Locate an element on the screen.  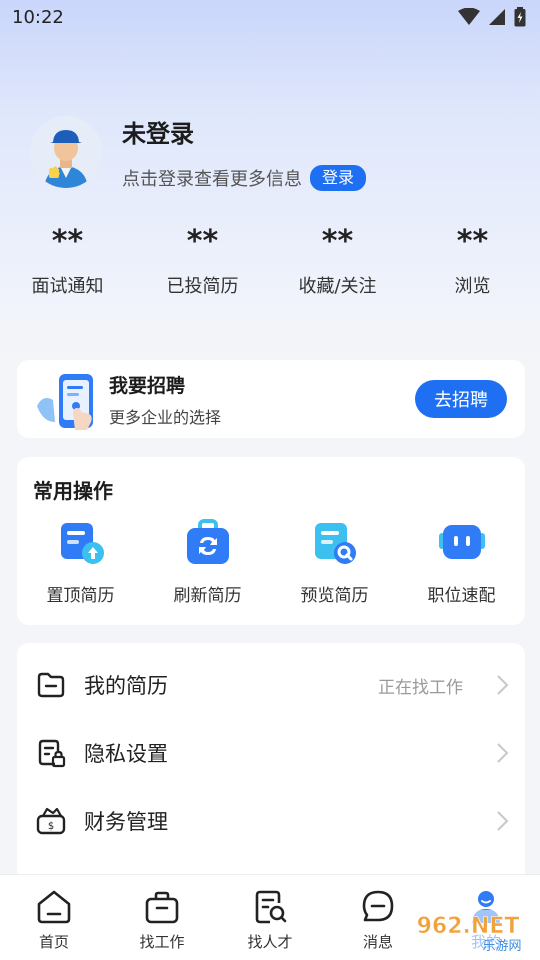
stat-label: 收藏/关注 is located at coordinates (337, 286).